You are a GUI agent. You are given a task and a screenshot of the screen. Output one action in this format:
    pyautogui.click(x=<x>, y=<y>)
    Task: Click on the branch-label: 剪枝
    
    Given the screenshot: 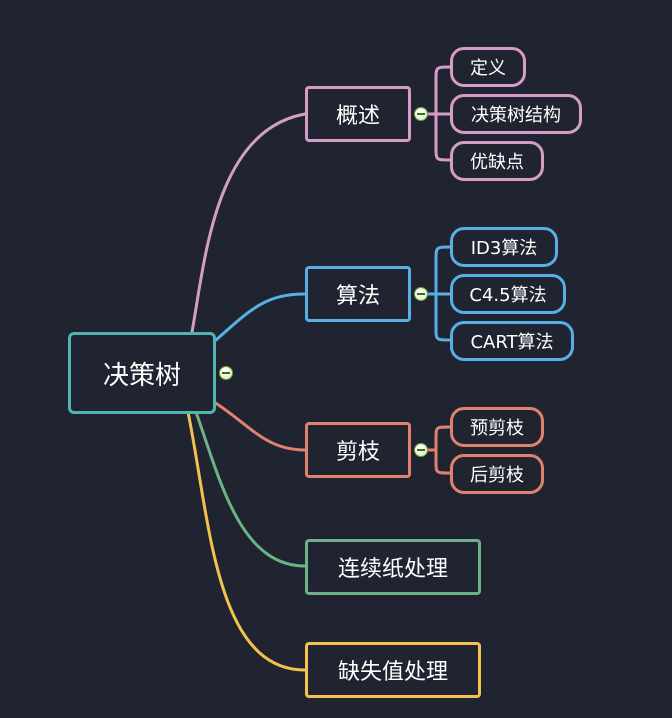 What is the action you would take?
    pyautogui.click(x=357, y=452)
    